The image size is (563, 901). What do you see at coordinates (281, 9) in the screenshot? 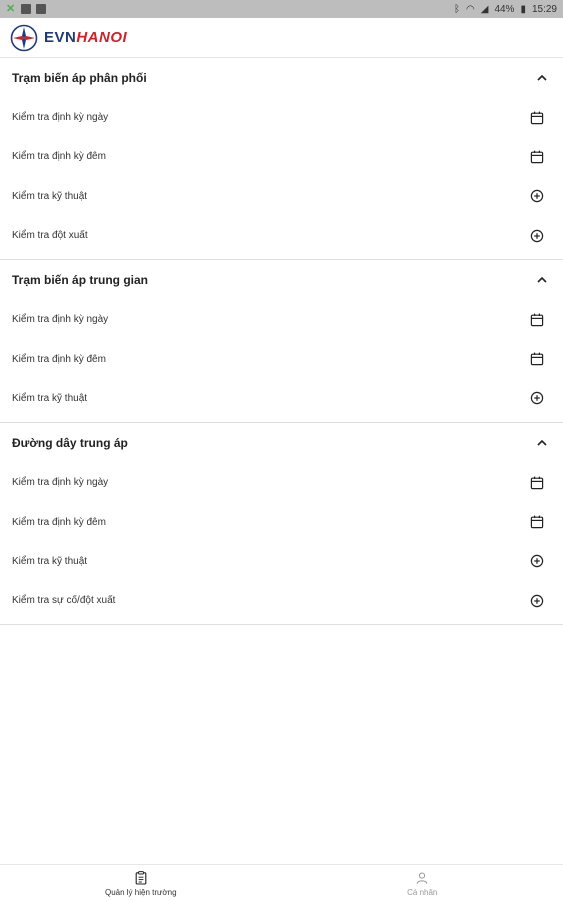
I see `status-bar: ✕ ᛒ ◠ ◢ 44% ▮ 15:29` at bounding box center [281, 9].